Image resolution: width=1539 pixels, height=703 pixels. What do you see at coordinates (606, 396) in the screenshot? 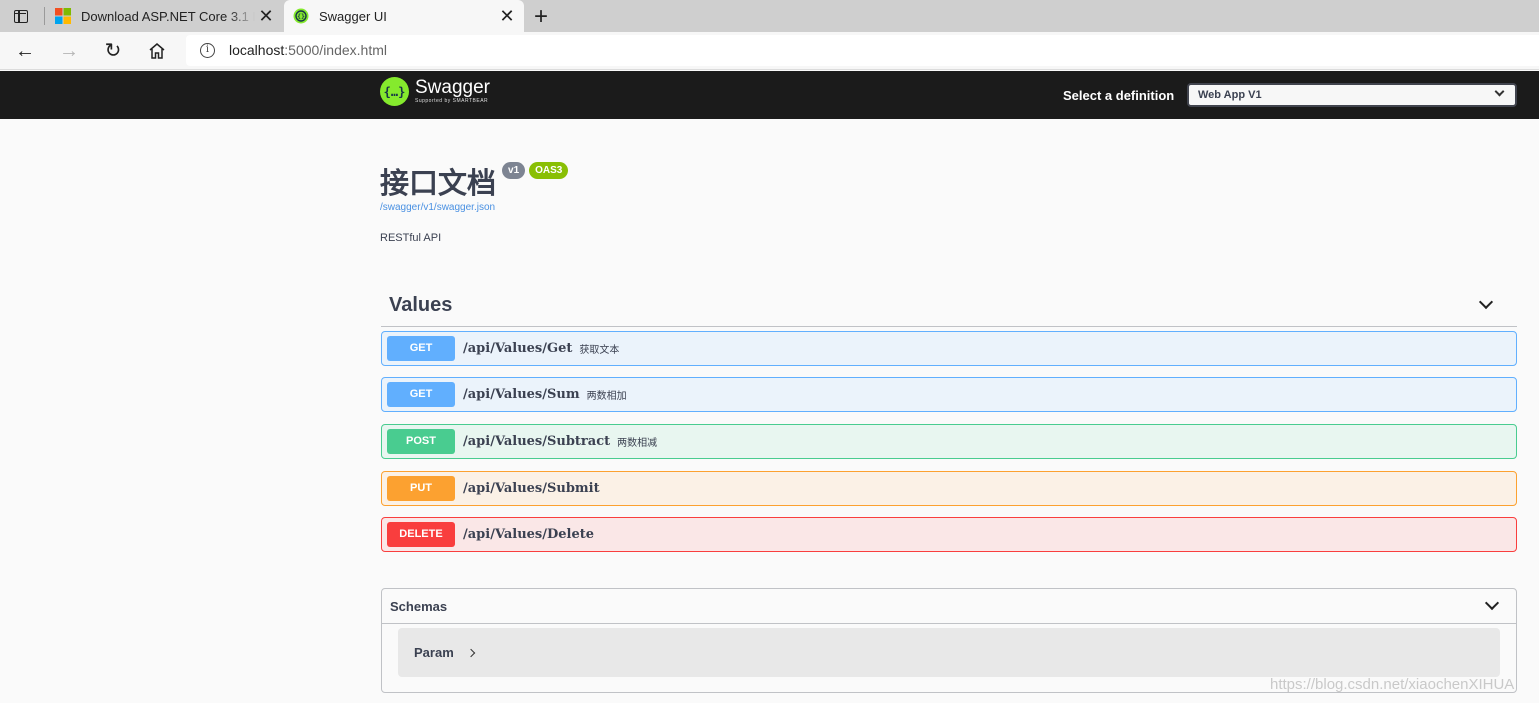
I see `operation-summary: 两数相加` at bounding box center [606, 396].